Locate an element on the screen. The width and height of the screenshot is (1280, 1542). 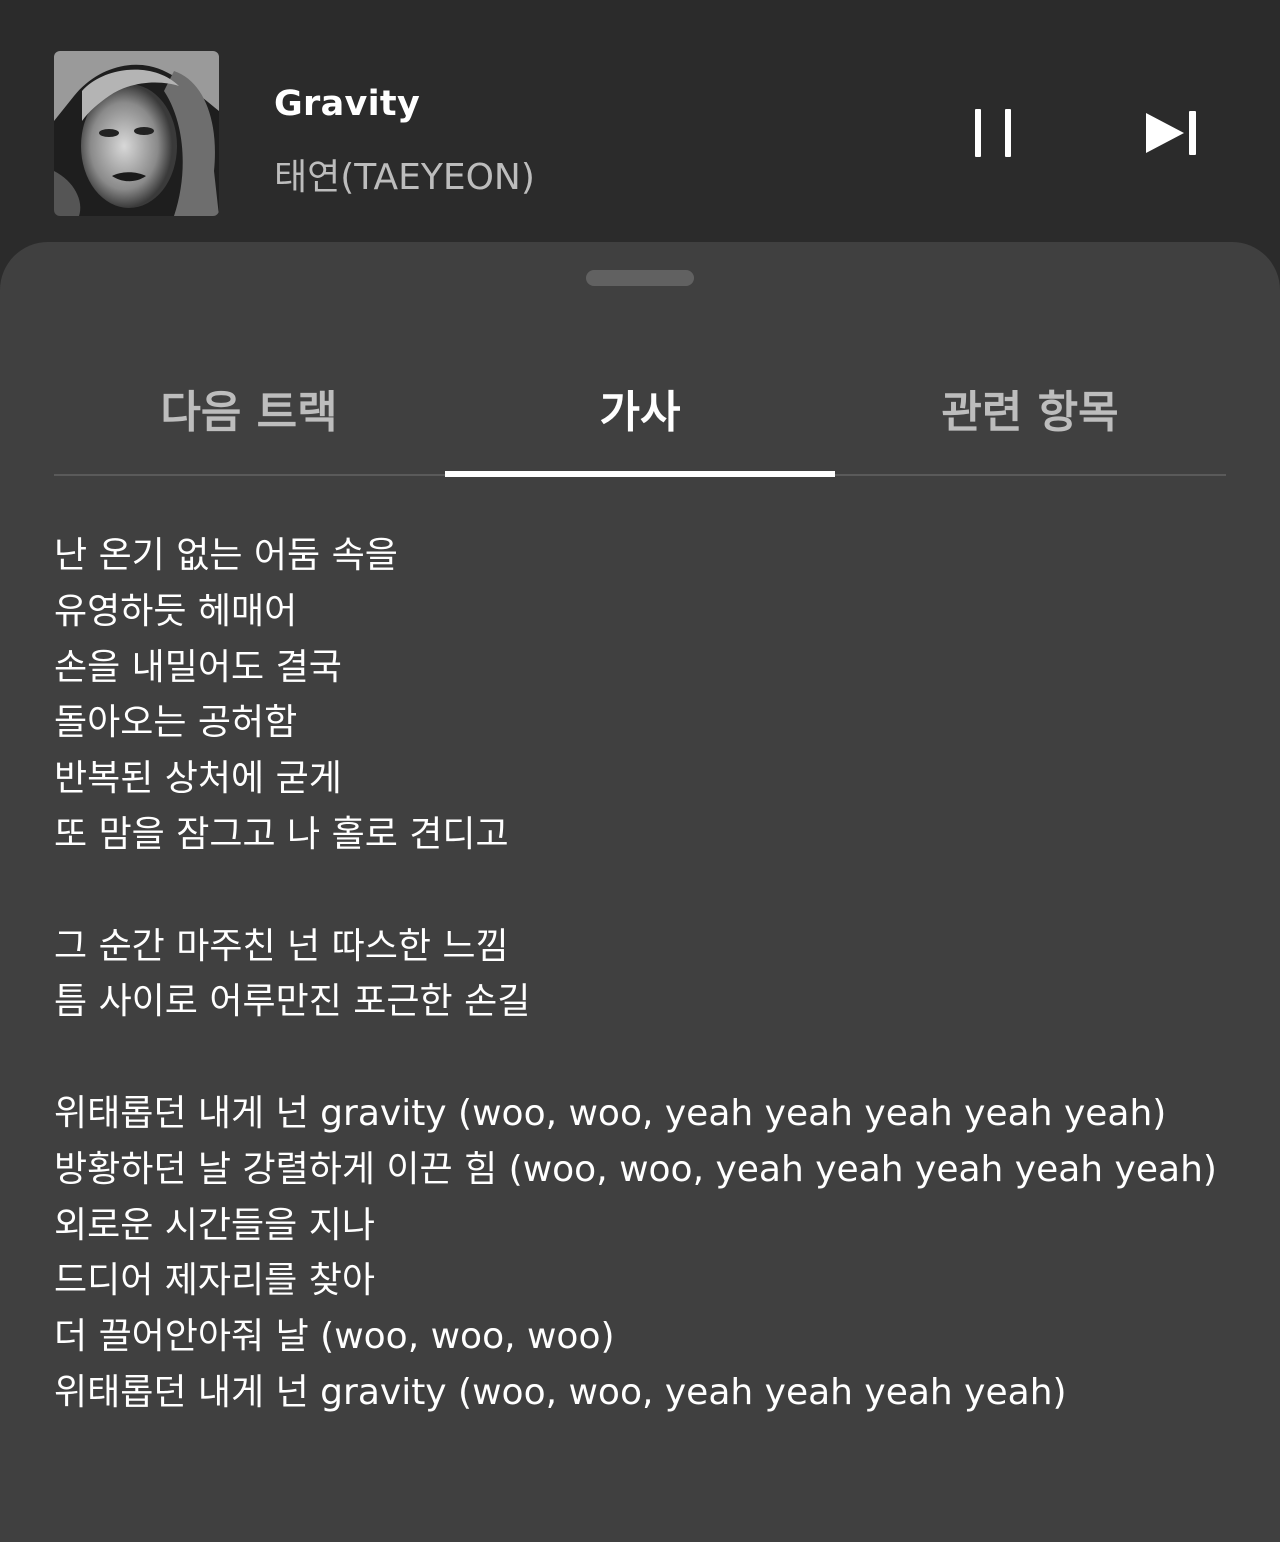
lyric-line: 틈 사이로 어루만진 포근한 손길 is located at coordinates (292, 1002).